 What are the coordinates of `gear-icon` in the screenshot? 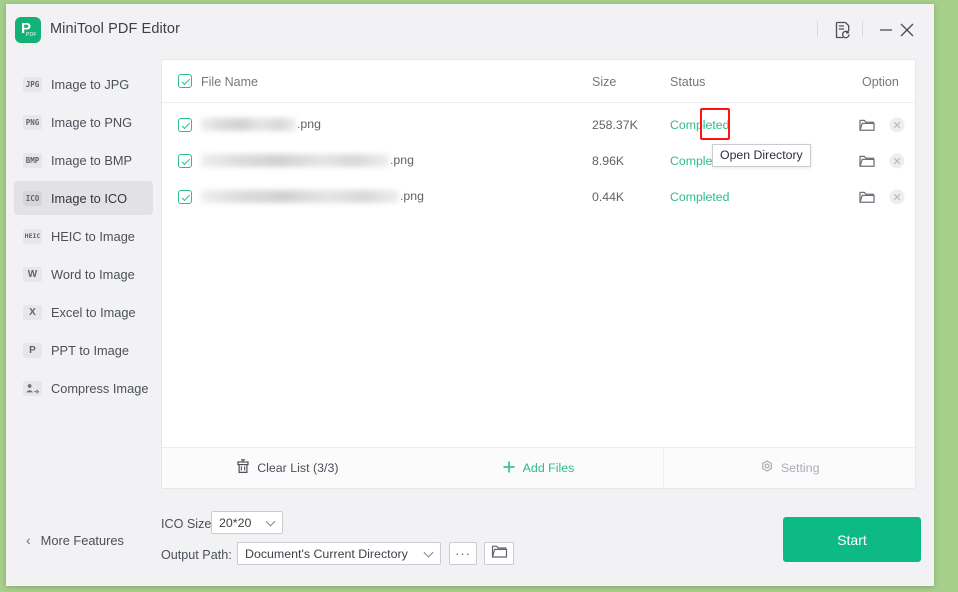 It's located at (767, 468).